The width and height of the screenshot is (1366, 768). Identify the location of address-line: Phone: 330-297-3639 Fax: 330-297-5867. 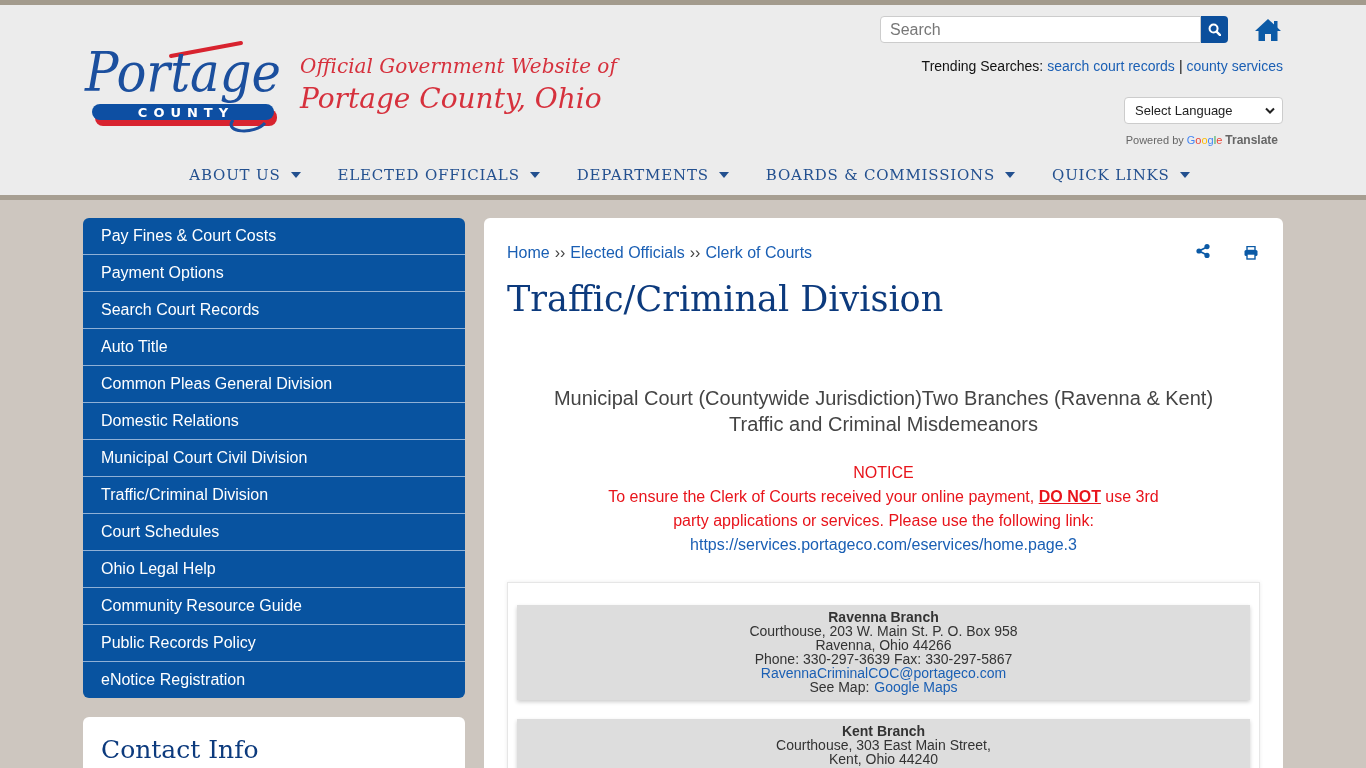
(883, 659).